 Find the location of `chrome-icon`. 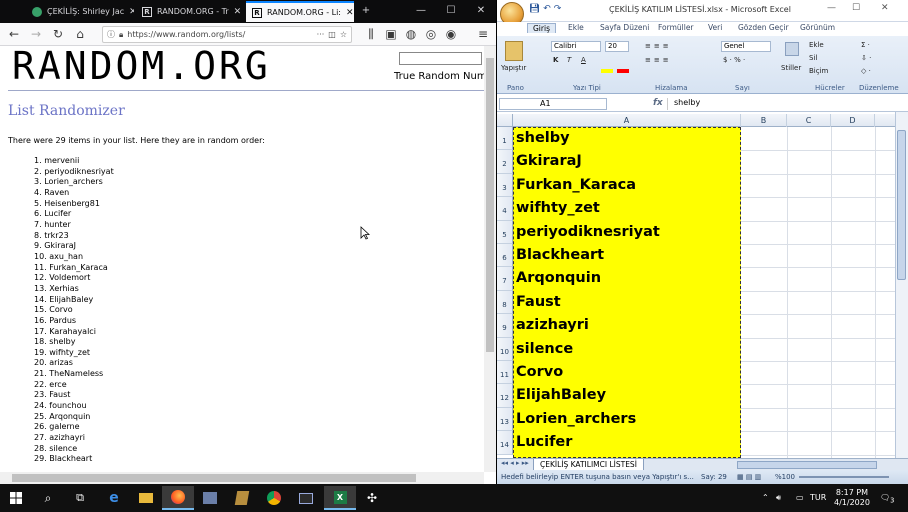

chrome-icon is located at coordinates (274, 498).